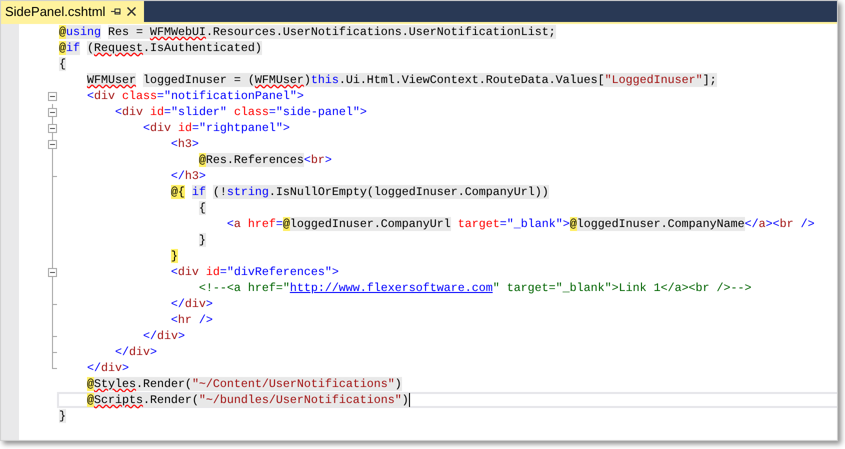  I want to click on code-line: <a href=@loggedInuser.CompanyUrl target="_blank">@loggedInuser.CompanyName</a><br />, so click(520, 224).